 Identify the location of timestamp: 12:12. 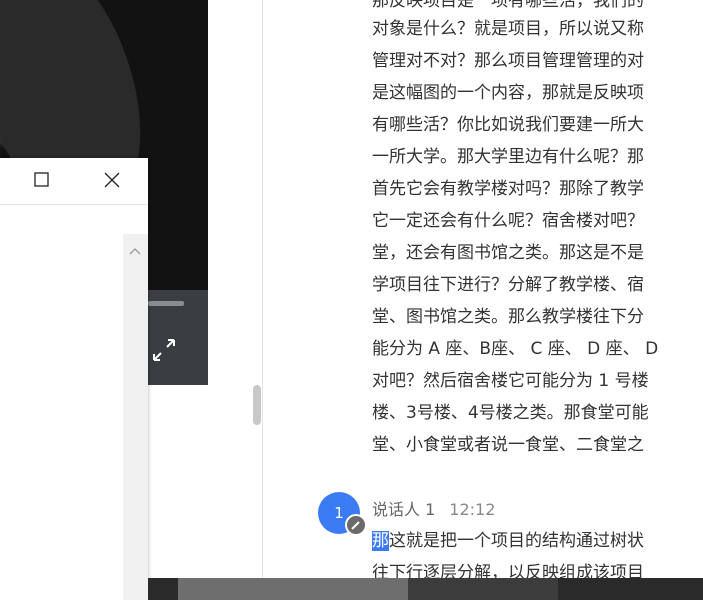
(472, 509).